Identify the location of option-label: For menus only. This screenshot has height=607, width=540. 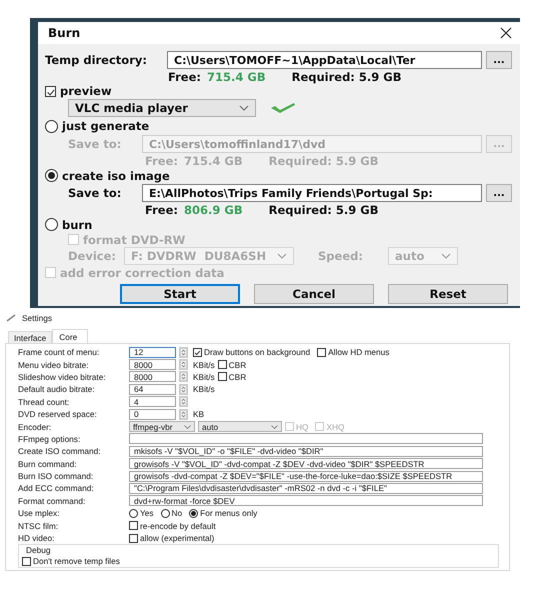
(229, 513).